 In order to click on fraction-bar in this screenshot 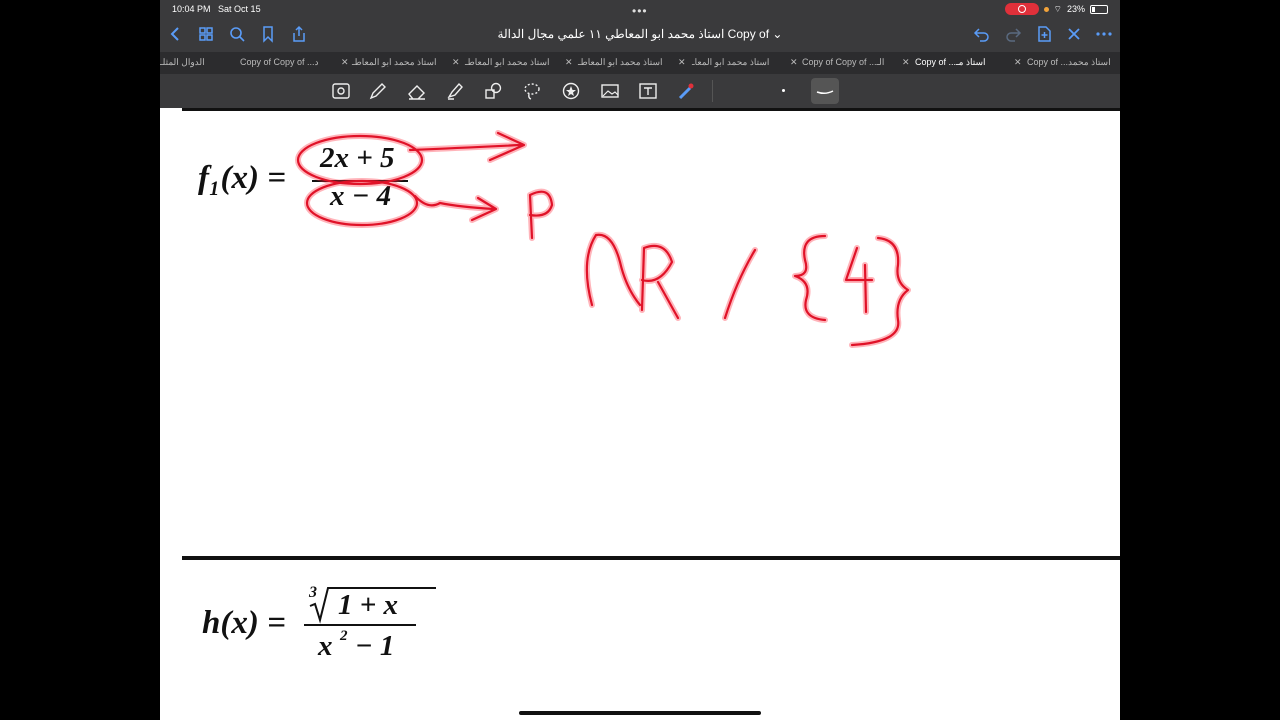, I will do `click(360, 625)`.